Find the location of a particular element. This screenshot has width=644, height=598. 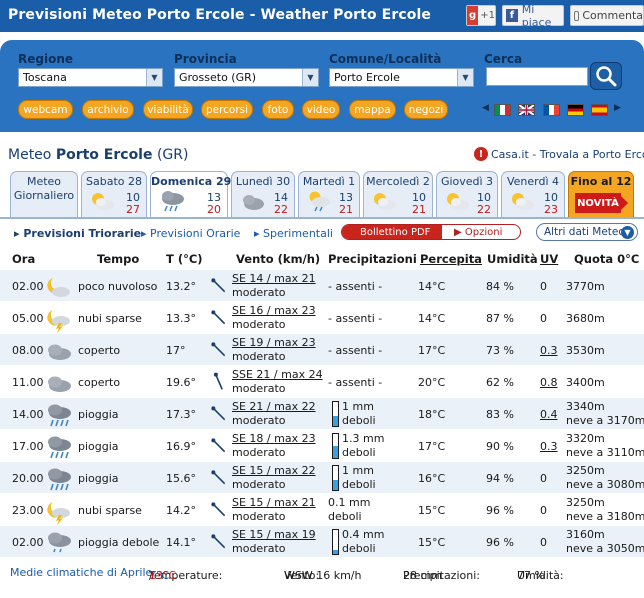

german-flag-icon is located at coordinates (575, 110).